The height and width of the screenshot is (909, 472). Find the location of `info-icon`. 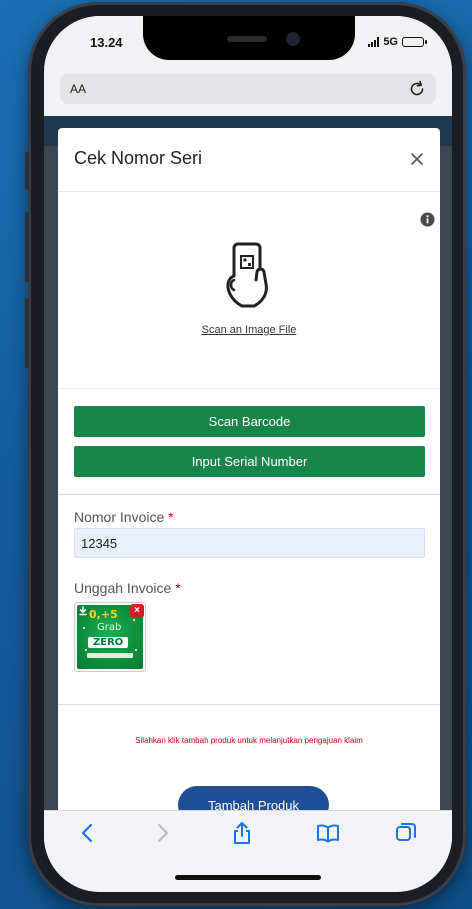

info-icon is located at coordinates (427, 219).